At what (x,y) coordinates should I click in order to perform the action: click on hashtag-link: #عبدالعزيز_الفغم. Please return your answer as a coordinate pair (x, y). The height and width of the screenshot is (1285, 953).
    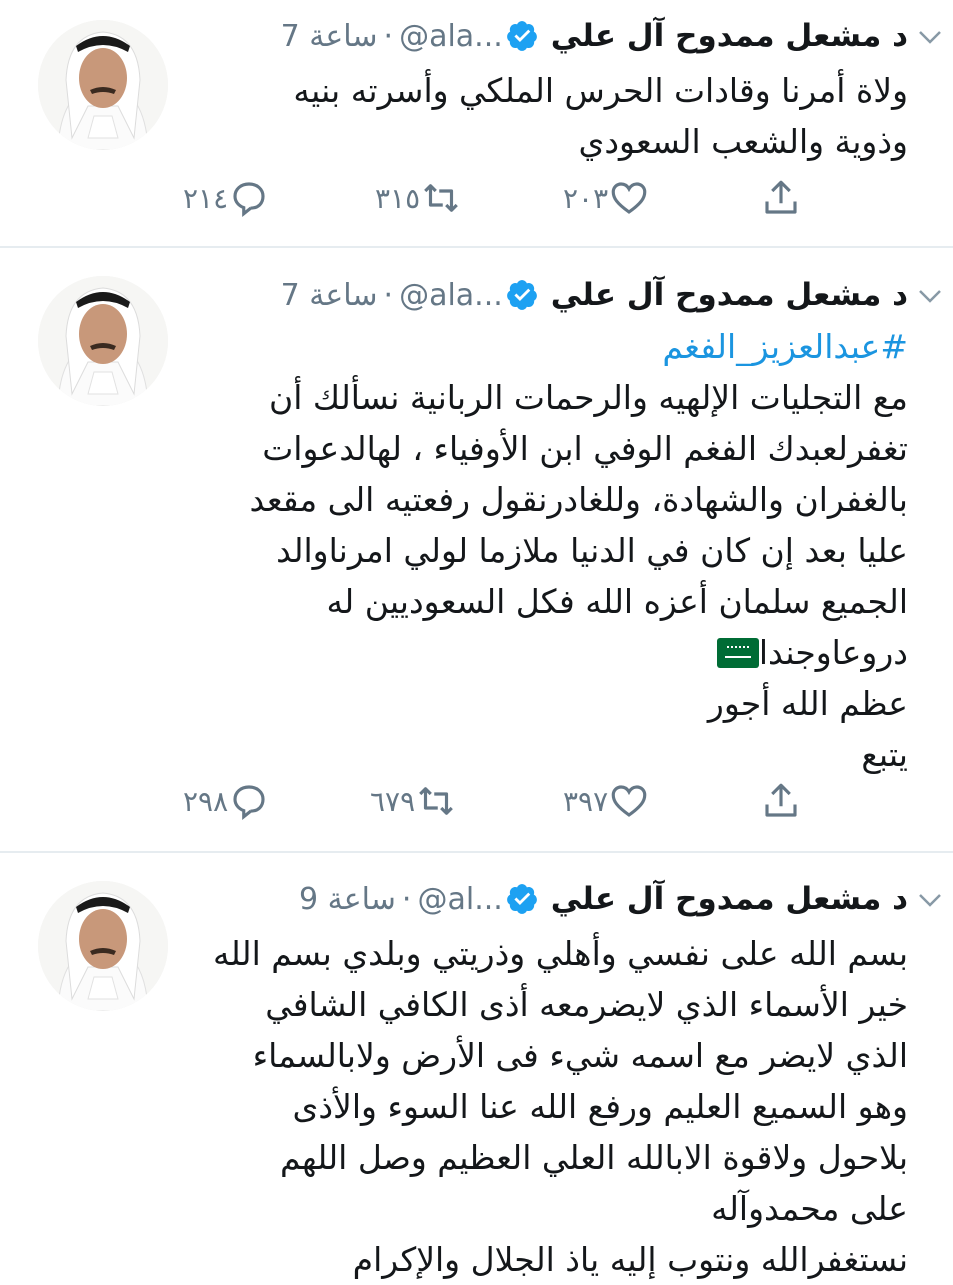
    Looking at the image, I should click on (558, 346).